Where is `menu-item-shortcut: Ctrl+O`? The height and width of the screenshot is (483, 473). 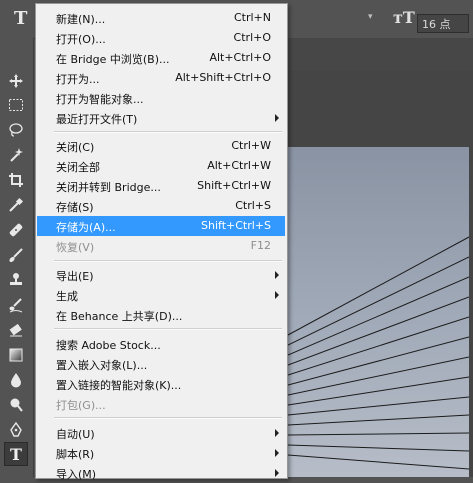
menu-item-shortcut: Ctrl+O is located at coordinates (252, 37).